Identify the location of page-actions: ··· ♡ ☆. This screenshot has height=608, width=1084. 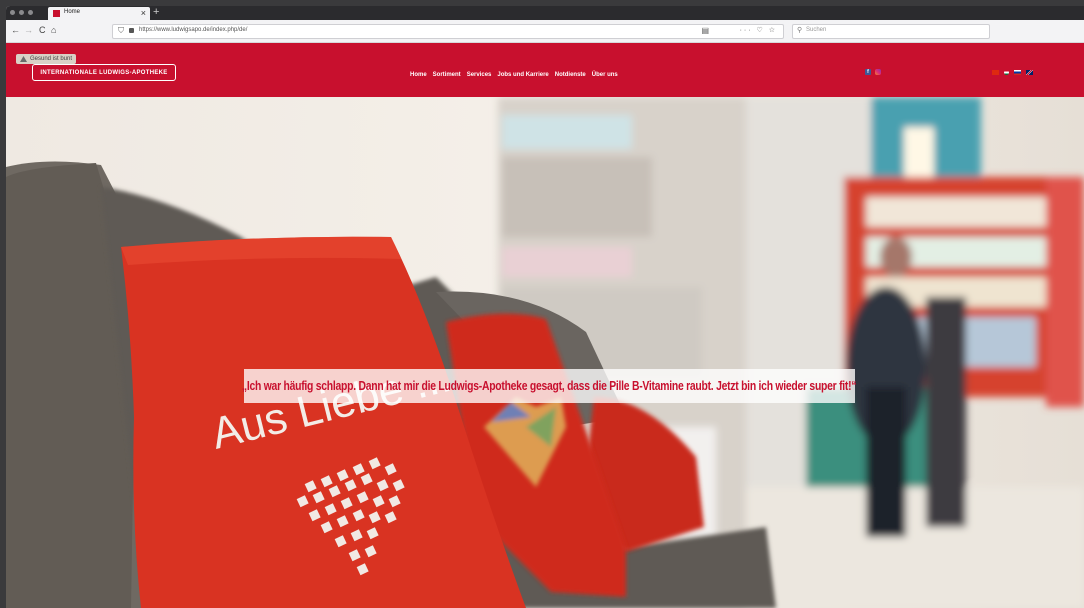
(758, 30).